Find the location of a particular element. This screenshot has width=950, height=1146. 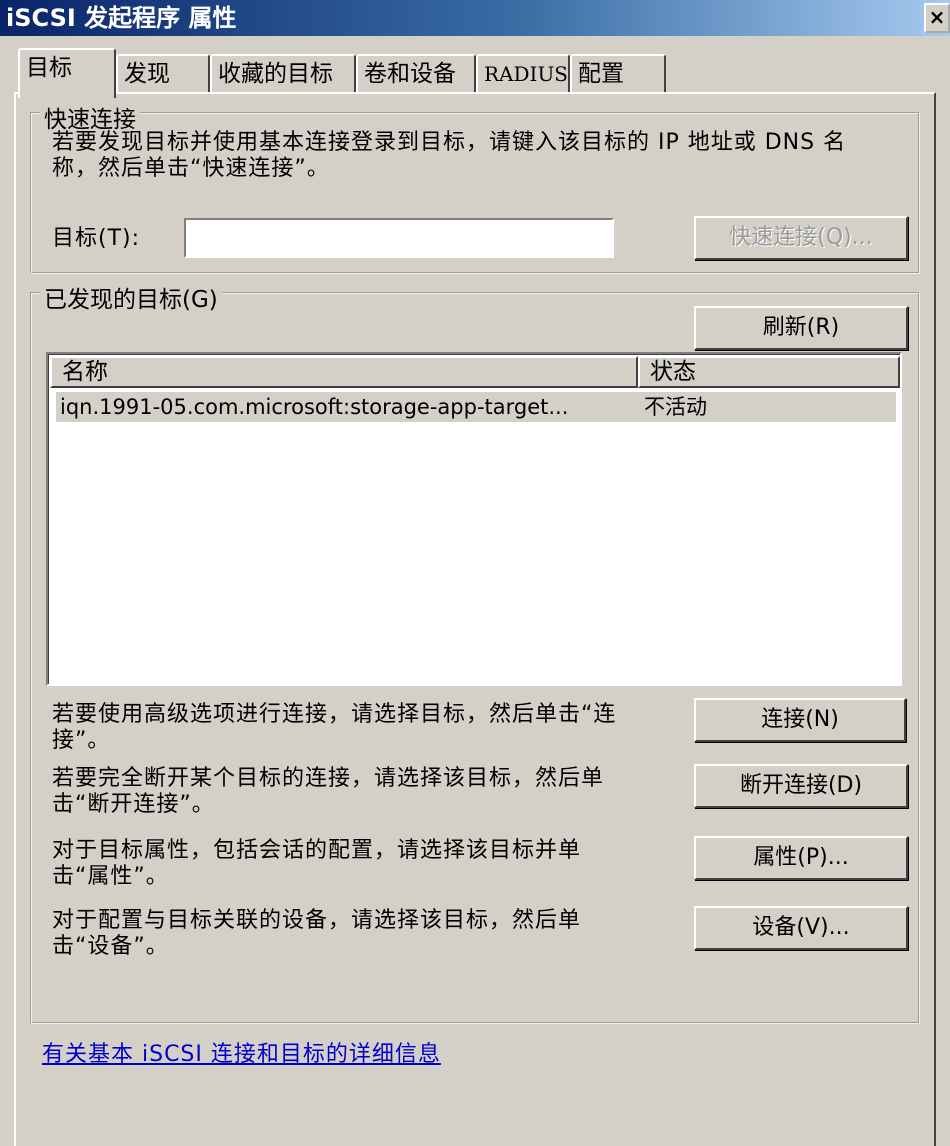

properties-description: 对于目标属性，包括会话的配置，请选择该目标并单击“属性”。 is located at coordinates (317, 863).